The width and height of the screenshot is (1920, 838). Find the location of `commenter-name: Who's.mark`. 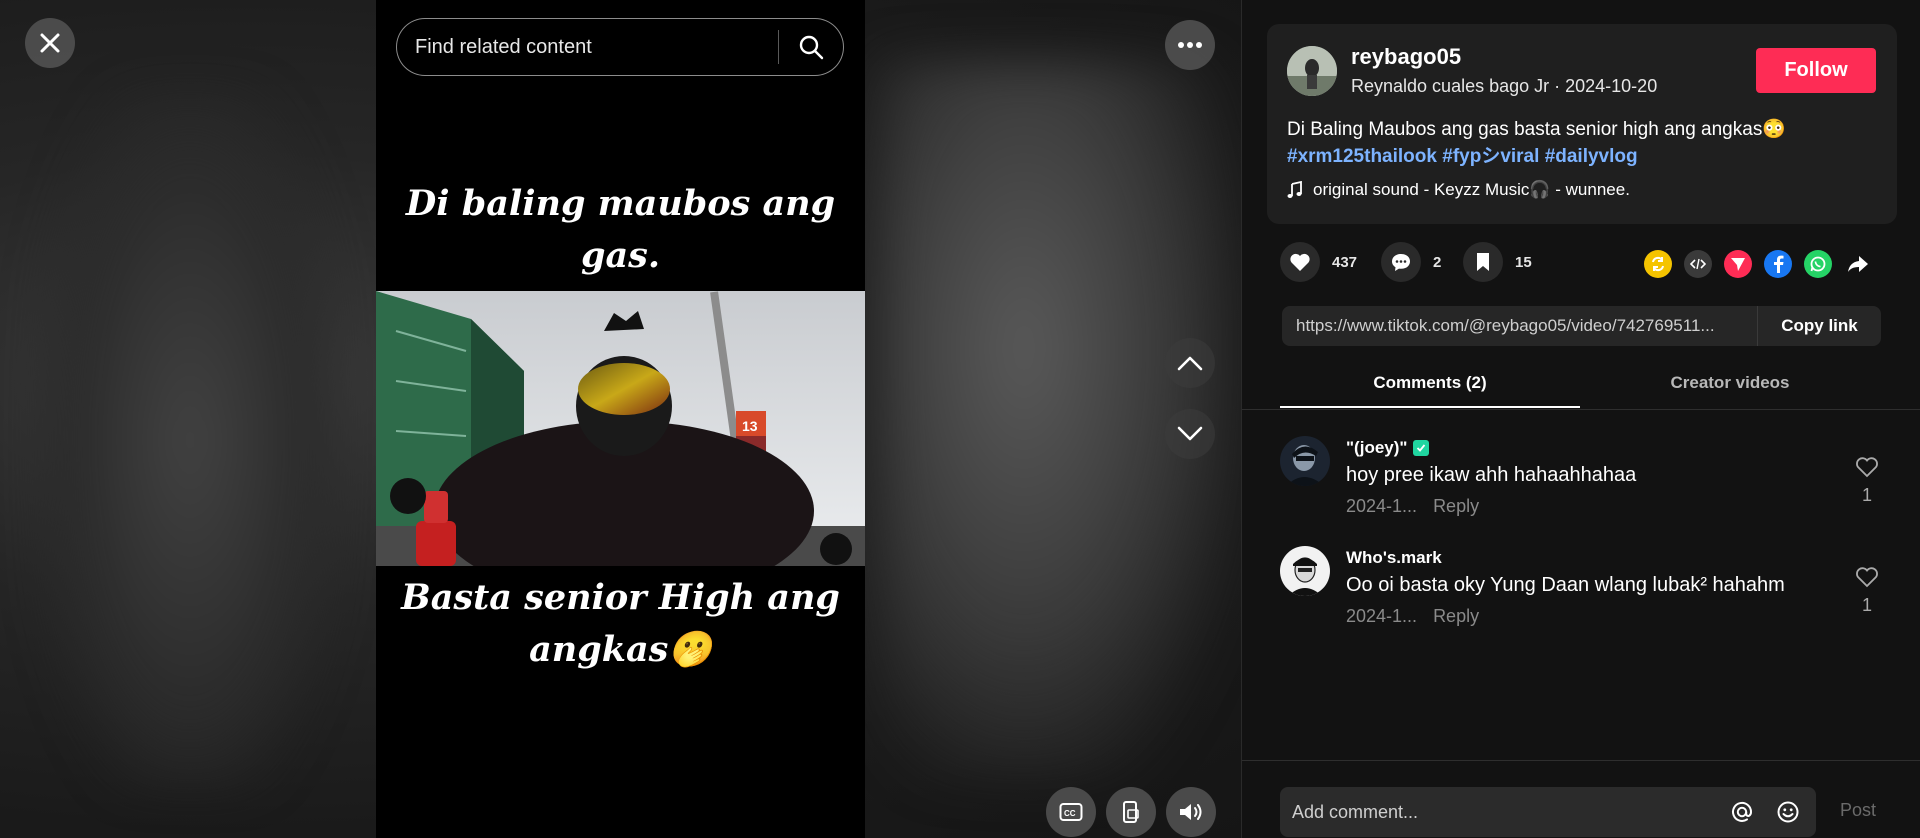

commenter-name: Who's.mark is located at coordinates (1394, 557).